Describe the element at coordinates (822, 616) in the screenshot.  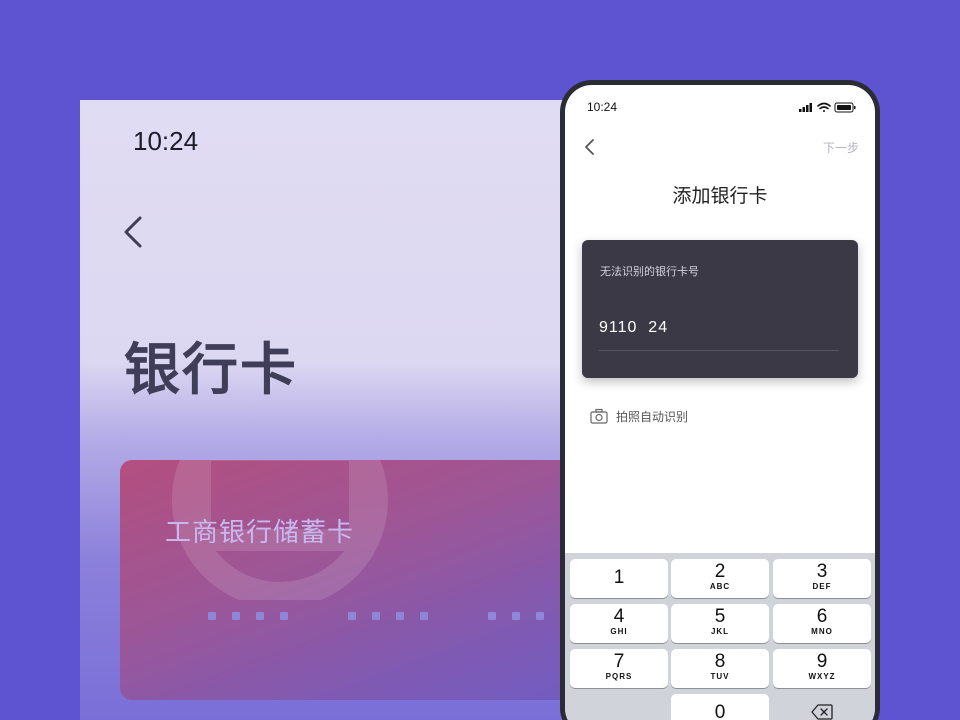
I see `key-number: 6` at that location.